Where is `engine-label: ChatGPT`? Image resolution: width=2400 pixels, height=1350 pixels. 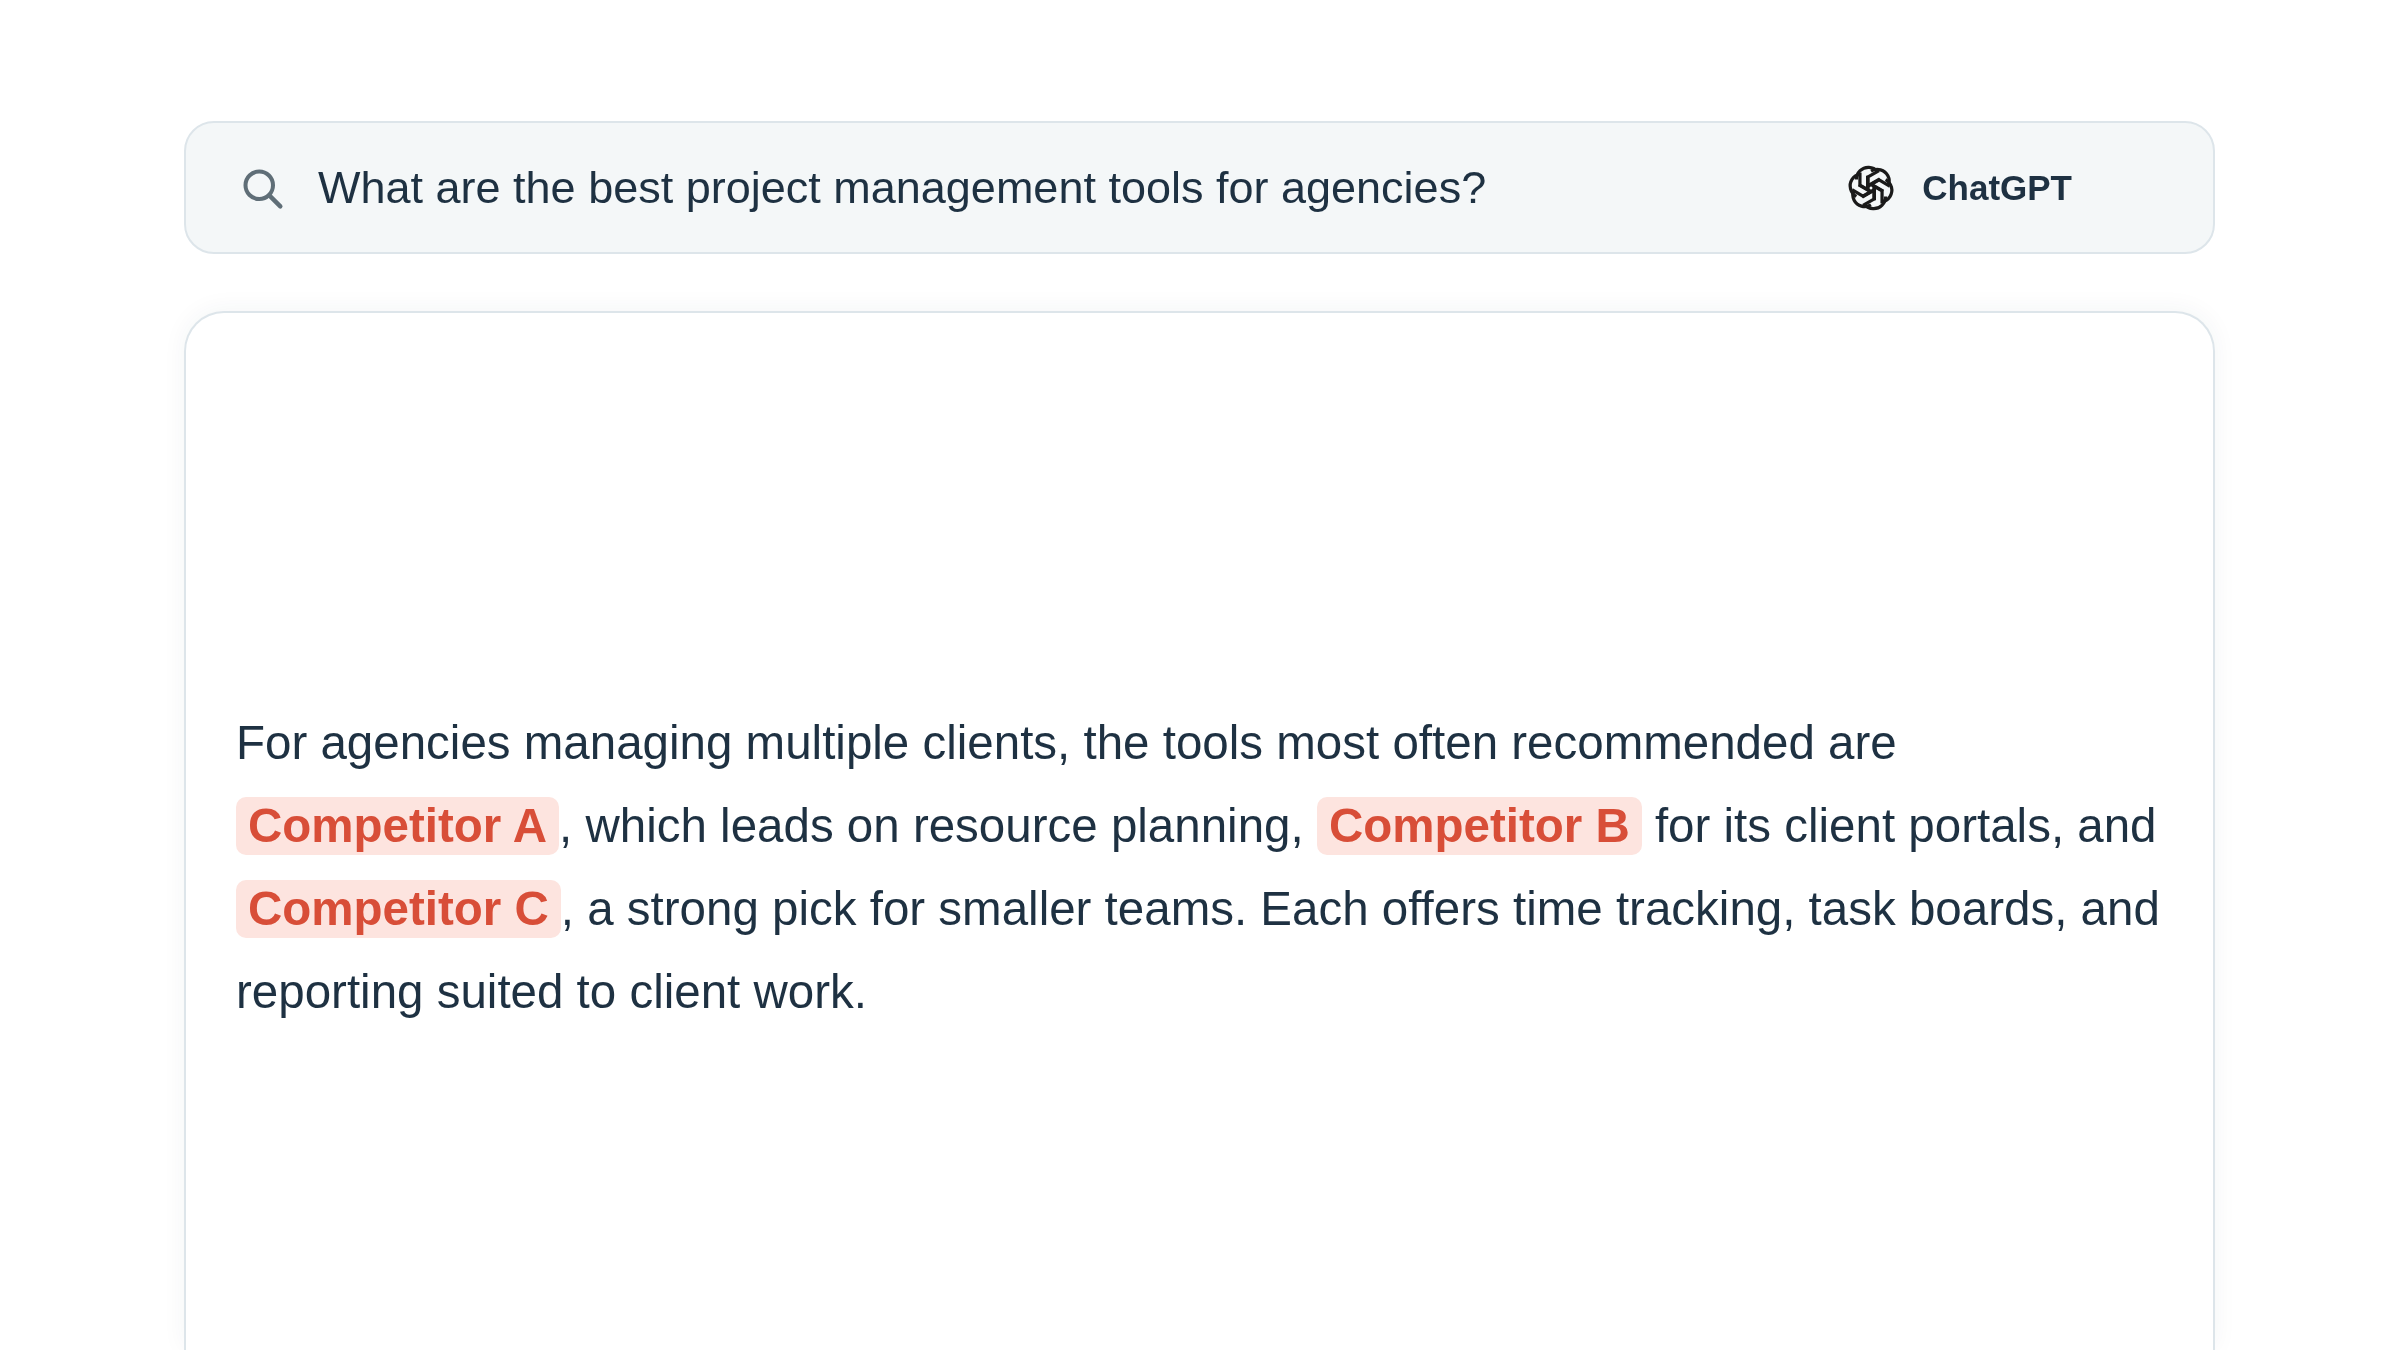
engine-label: ChatGPT is located at coordinates (1997, 187).